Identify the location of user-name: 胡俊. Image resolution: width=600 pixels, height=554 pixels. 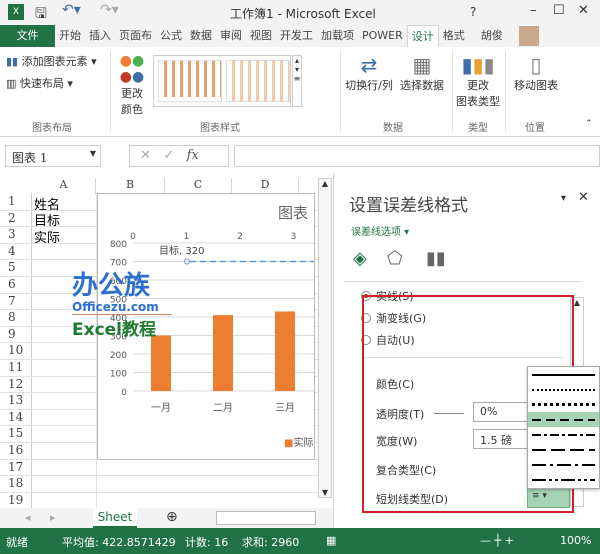
(492, 36).